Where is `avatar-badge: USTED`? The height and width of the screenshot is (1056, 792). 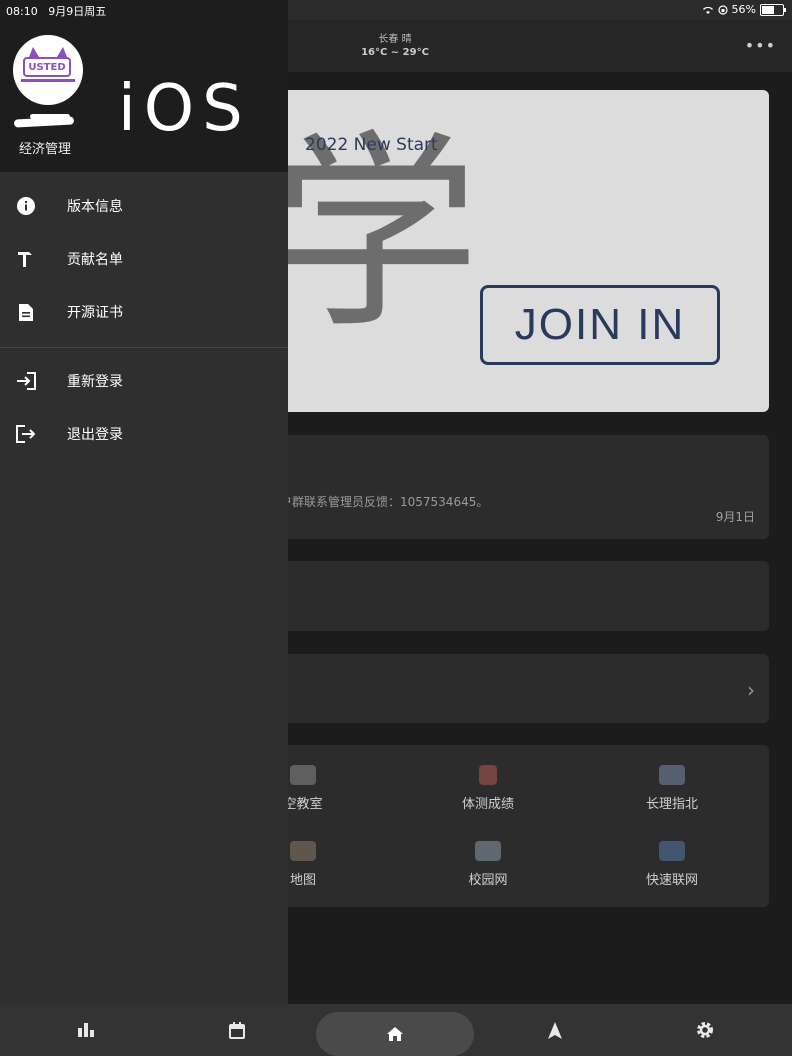 avatar-badge: USTED is located at coordinates (47, 67).